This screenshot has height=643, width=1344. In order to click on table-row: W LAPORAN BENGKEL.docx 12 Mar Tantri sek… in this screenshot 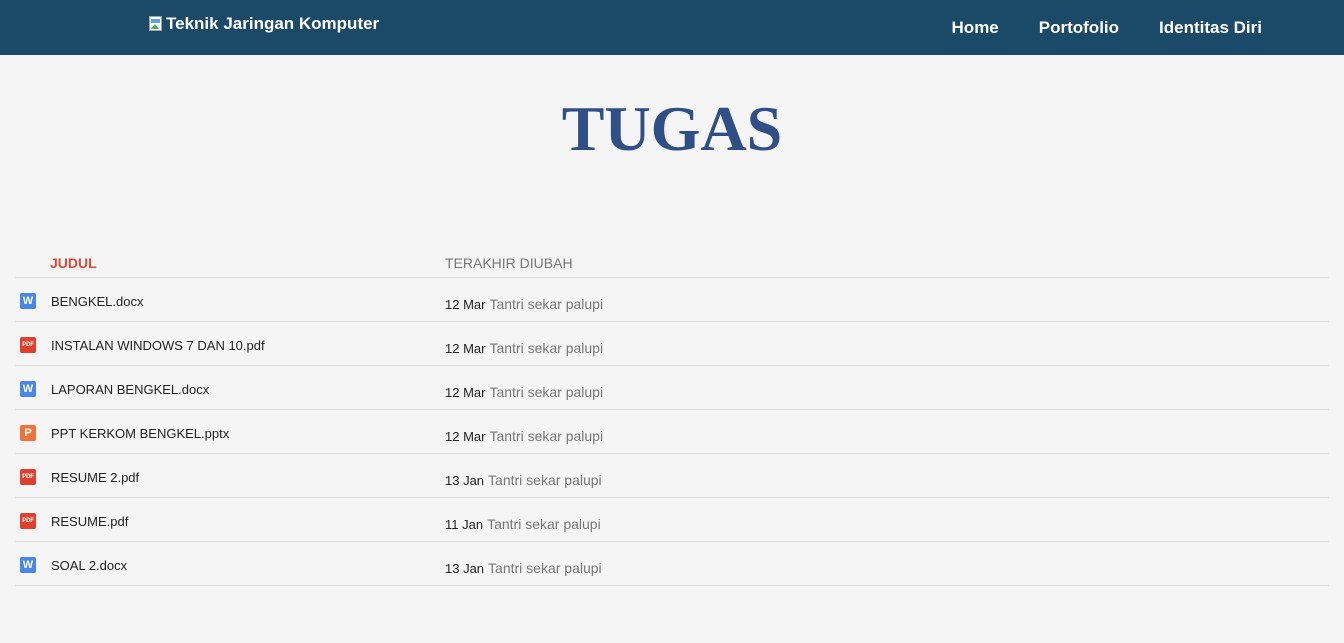, I will do `click(672, 388)`.